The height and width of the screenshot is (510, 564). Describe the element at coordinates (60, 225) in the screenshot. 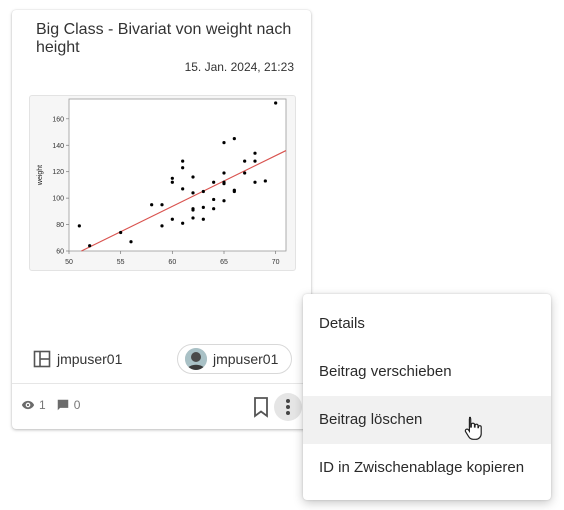

I see `y-tick-label: 80` at that location.